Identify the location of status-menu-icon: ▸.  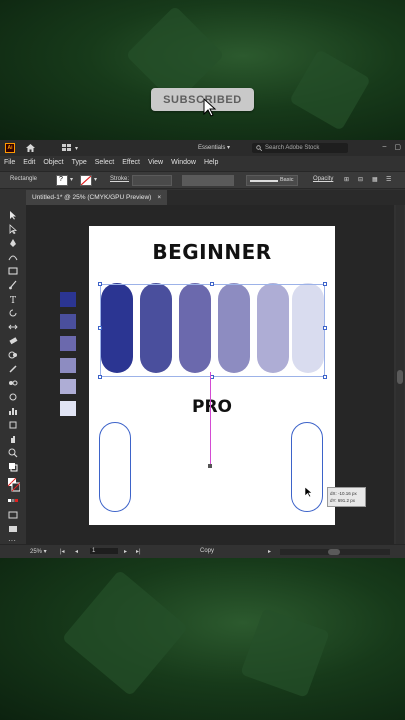
(269, 551).